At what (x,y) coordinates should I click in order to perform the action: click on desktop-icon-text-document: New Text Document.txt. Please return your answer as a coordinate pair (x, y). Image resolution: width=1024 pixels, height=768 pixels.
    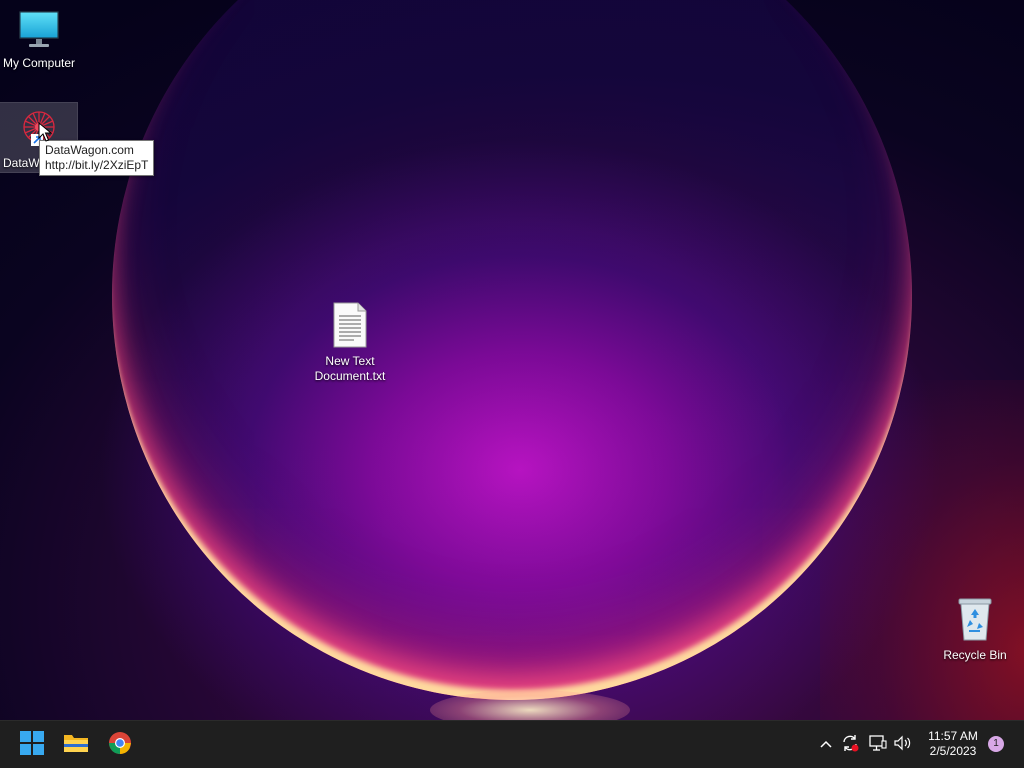
    Looking at the image, I should click on (350, 343).